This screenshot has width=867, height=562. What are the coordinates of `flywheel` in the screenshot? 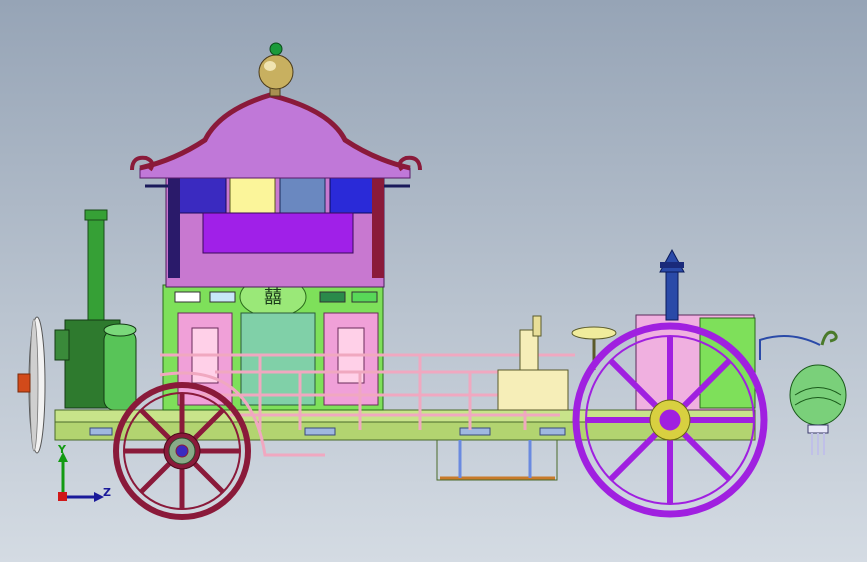 It's located at (31, 385).